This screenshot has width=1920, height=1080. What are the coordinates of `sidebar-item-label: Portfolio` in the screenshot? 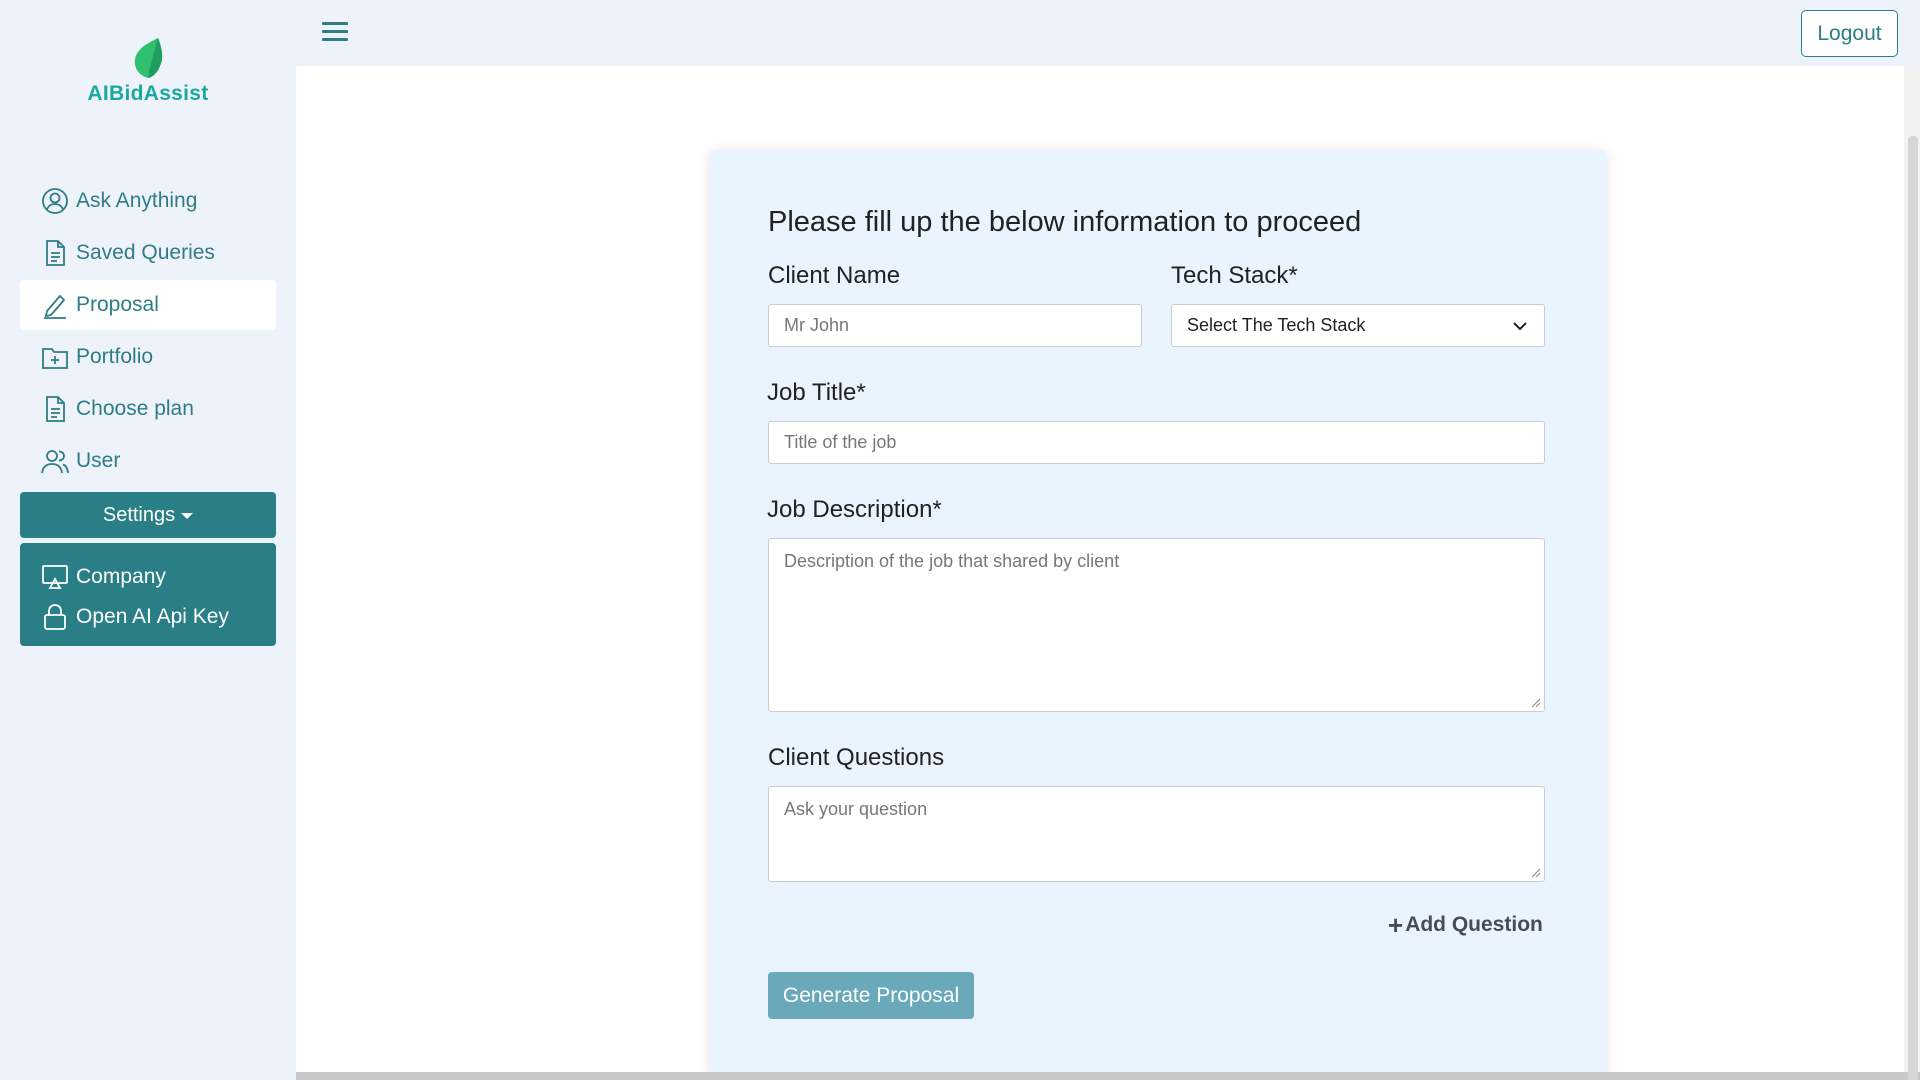 It's located at (115, 356).